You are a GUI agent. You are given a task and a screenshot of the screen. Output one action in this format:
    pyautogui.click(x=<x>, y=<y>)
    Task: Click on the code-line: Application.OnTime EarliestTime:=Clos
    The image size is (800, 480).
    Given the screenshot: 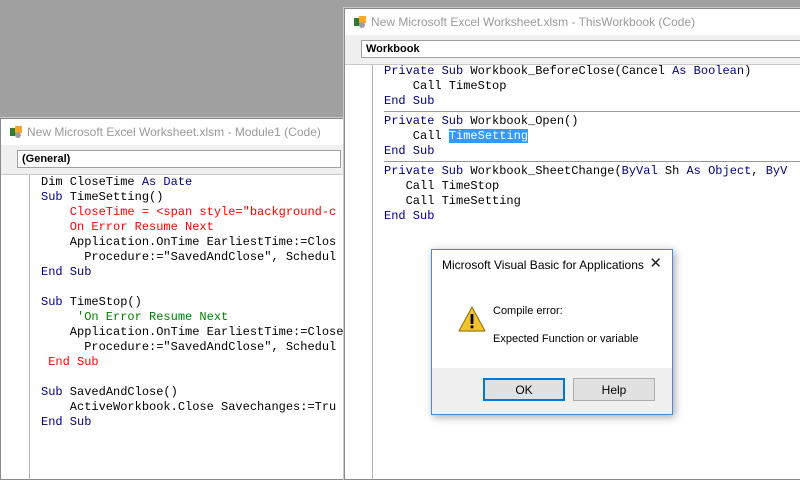 What is the action you would take?
    pyautogui.click(x=193, y=242)
    